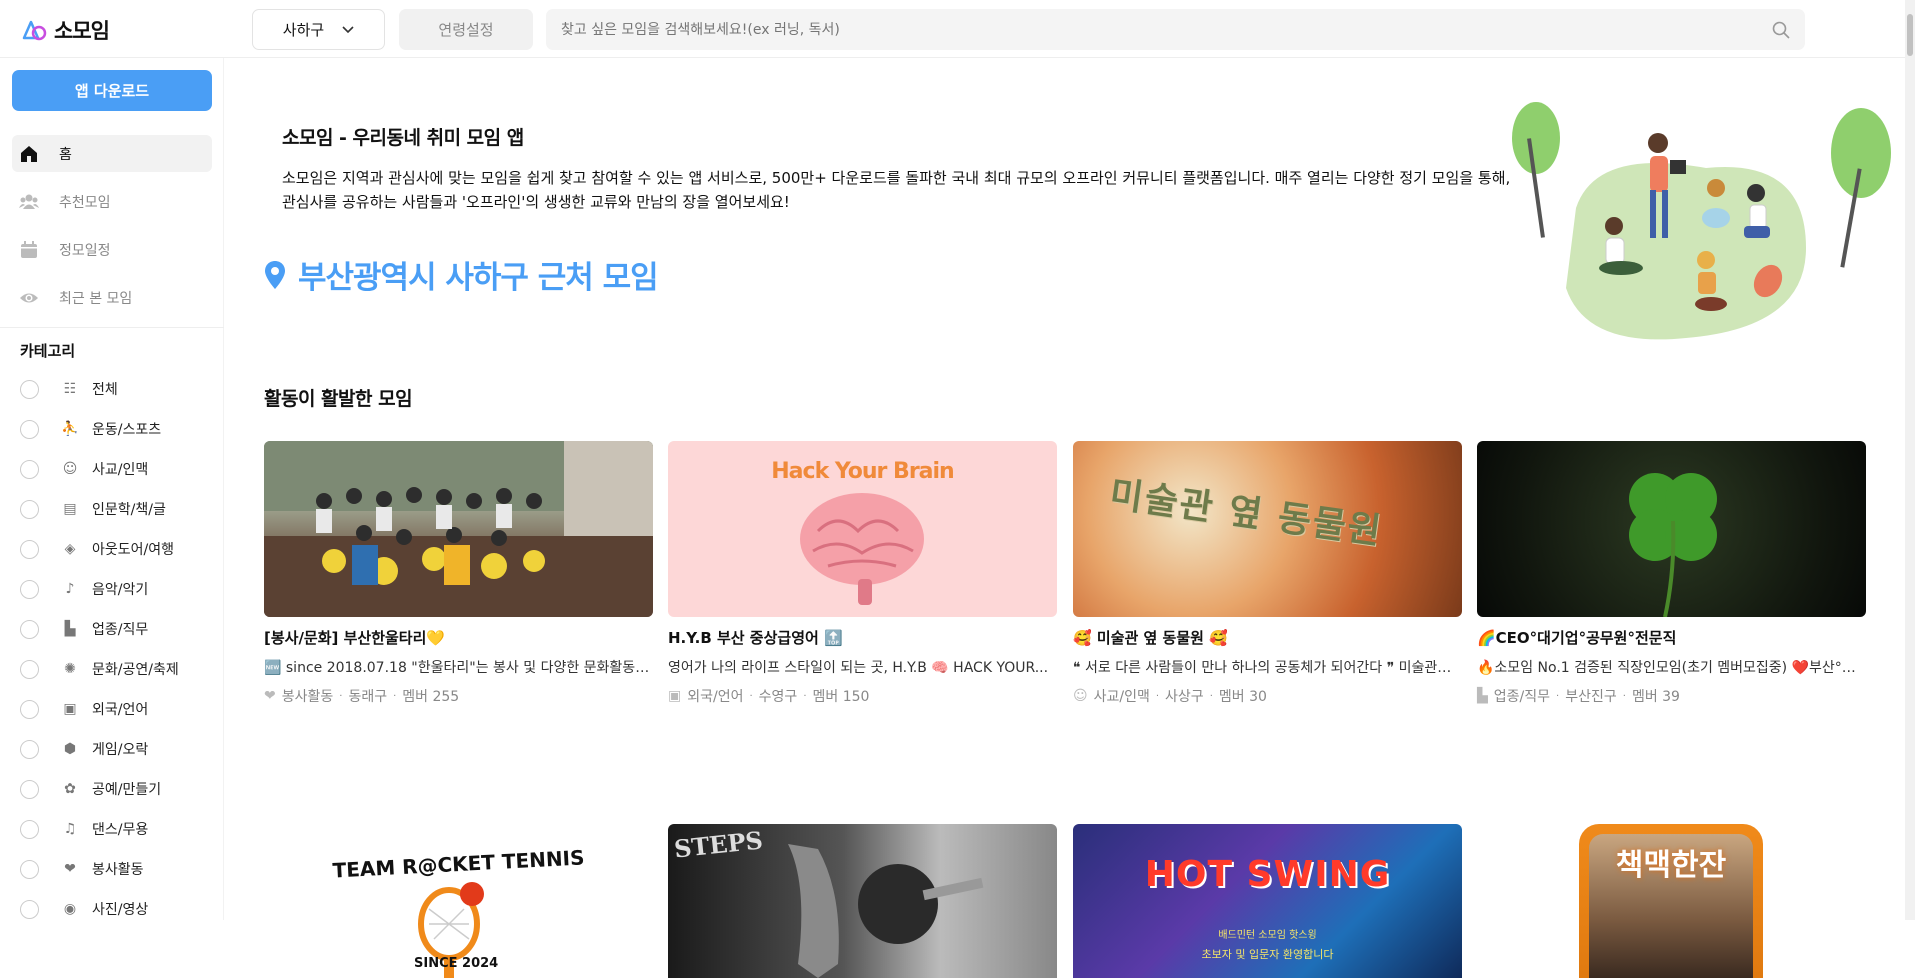  I want to click on category-item-outdoor: ◈ 아웃도어/여행, so click(97, 549).